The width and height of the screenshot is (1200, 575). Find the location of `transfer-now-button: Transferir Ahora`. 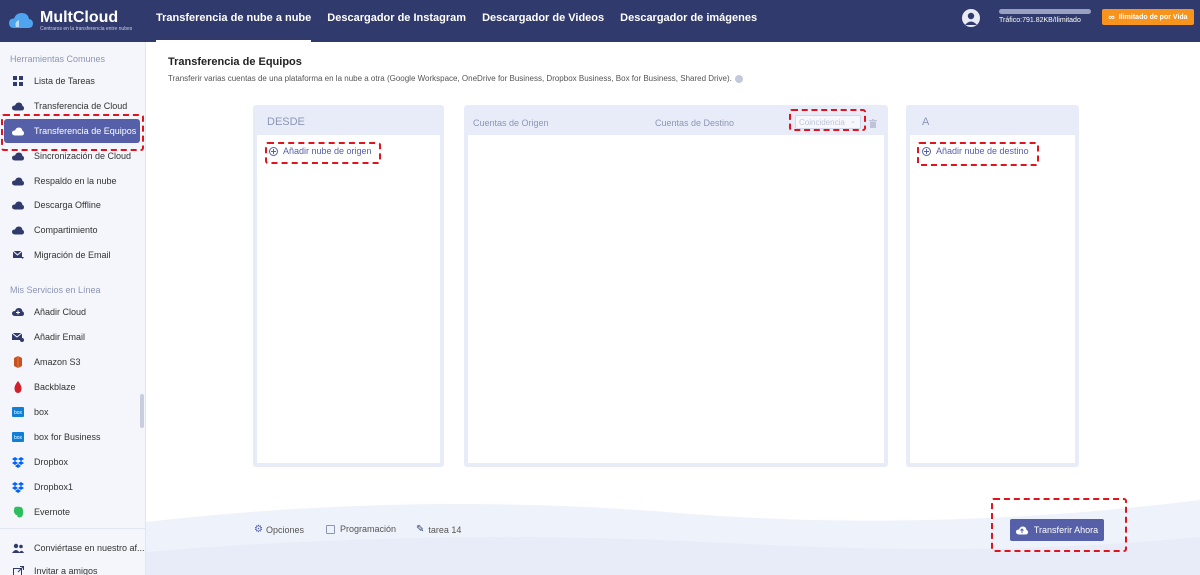

transfer-now-button: Transferir Ahora is located at coordinates (1057, 530).